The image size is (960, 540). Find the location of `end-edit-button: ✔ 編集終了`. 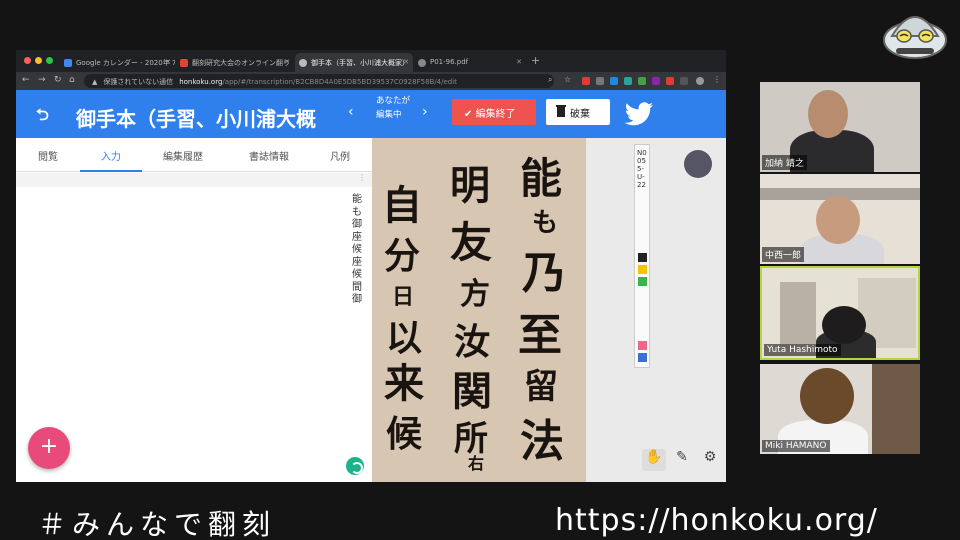

end-edit-button: ✔ 編集終了 is located at coordinates (494, 112).